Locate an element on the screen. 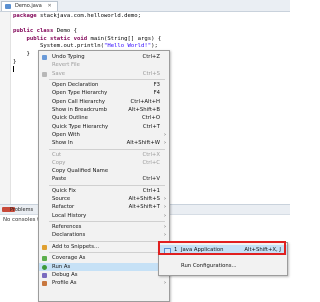 This screenshot has width=320, height=302. code-line: public class Demo { is located at coordinates (45, 31).